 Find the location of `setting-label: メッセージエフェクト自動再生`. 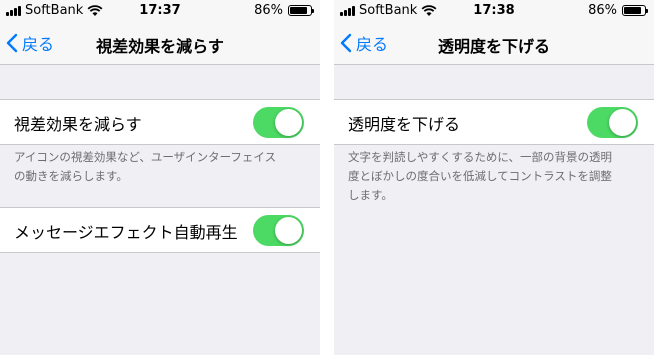

setting-label: メッセージエフェクト自動再生 is located at coordinates (126, 232).